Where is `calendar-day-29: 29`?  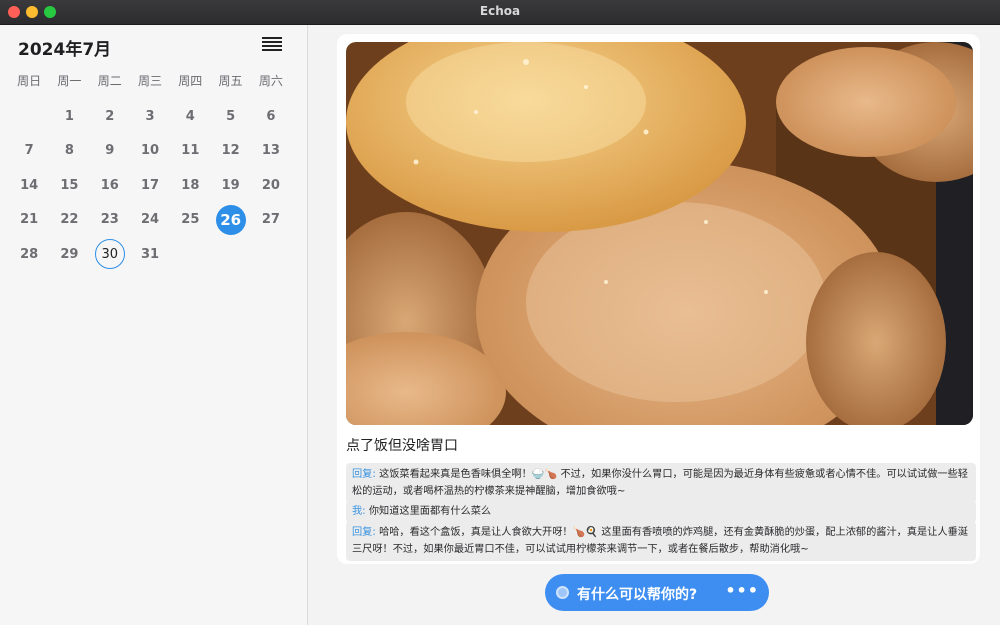
calendar-day-29: 29 is located at coordinates (69, 254).